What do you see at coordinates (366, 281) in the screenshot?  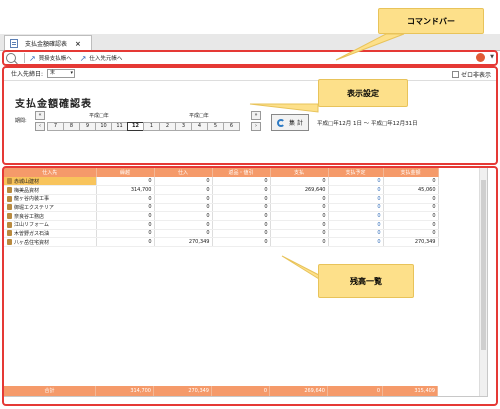 I see `callout-balance-list: 残高一覧` at bounding box center [366, 281].